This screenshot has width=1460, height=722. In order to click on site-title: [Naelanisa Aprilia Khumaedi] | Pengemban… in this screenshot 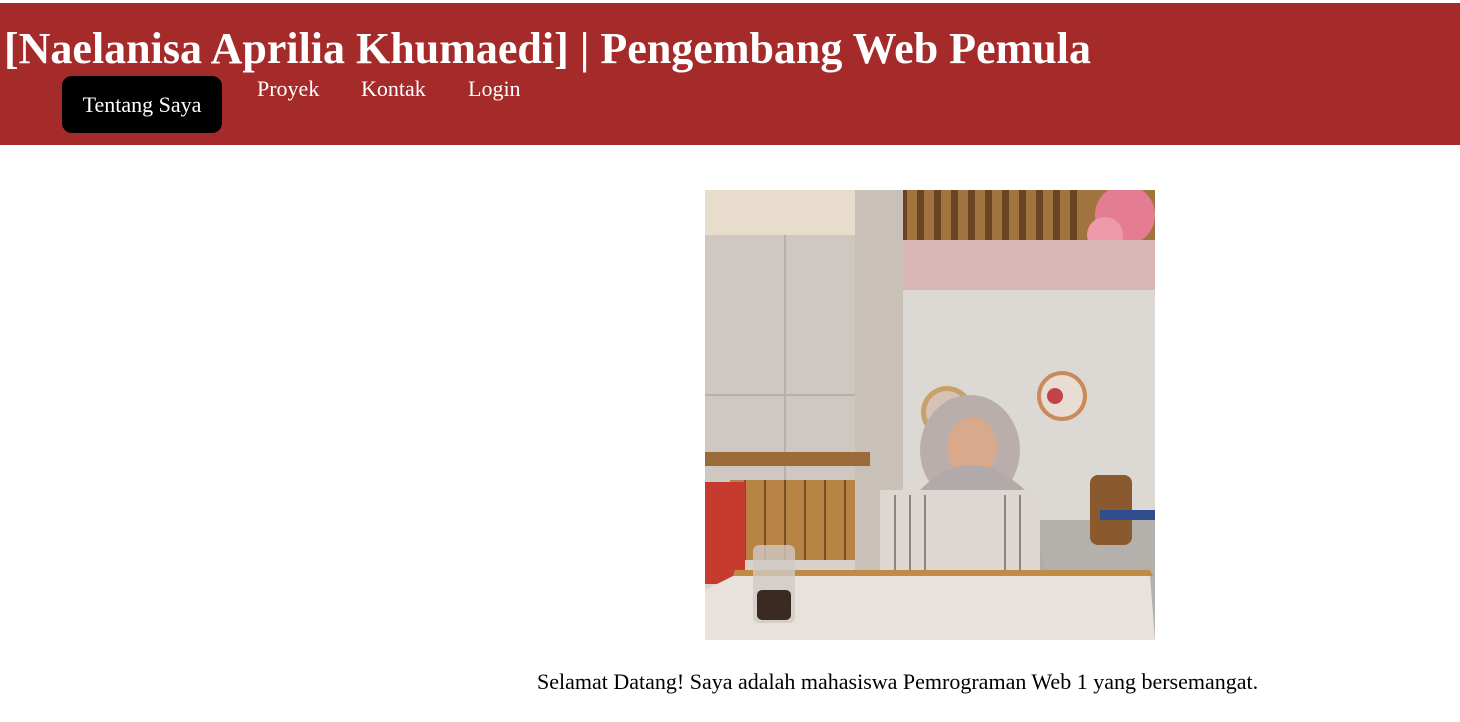, I will do `click(547, 48)`.